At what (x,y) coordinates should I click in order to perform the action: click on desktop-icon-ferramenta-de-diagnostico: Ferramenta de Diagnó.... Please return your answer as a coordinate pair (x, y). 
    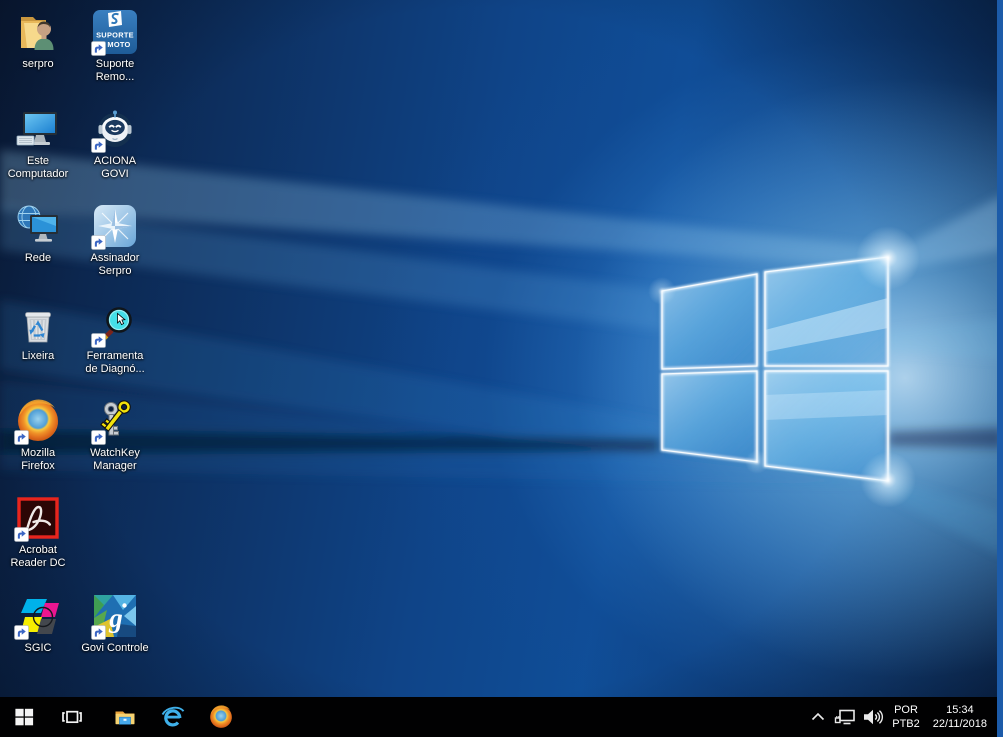
    Looking at the image, I should click on (115, 338).